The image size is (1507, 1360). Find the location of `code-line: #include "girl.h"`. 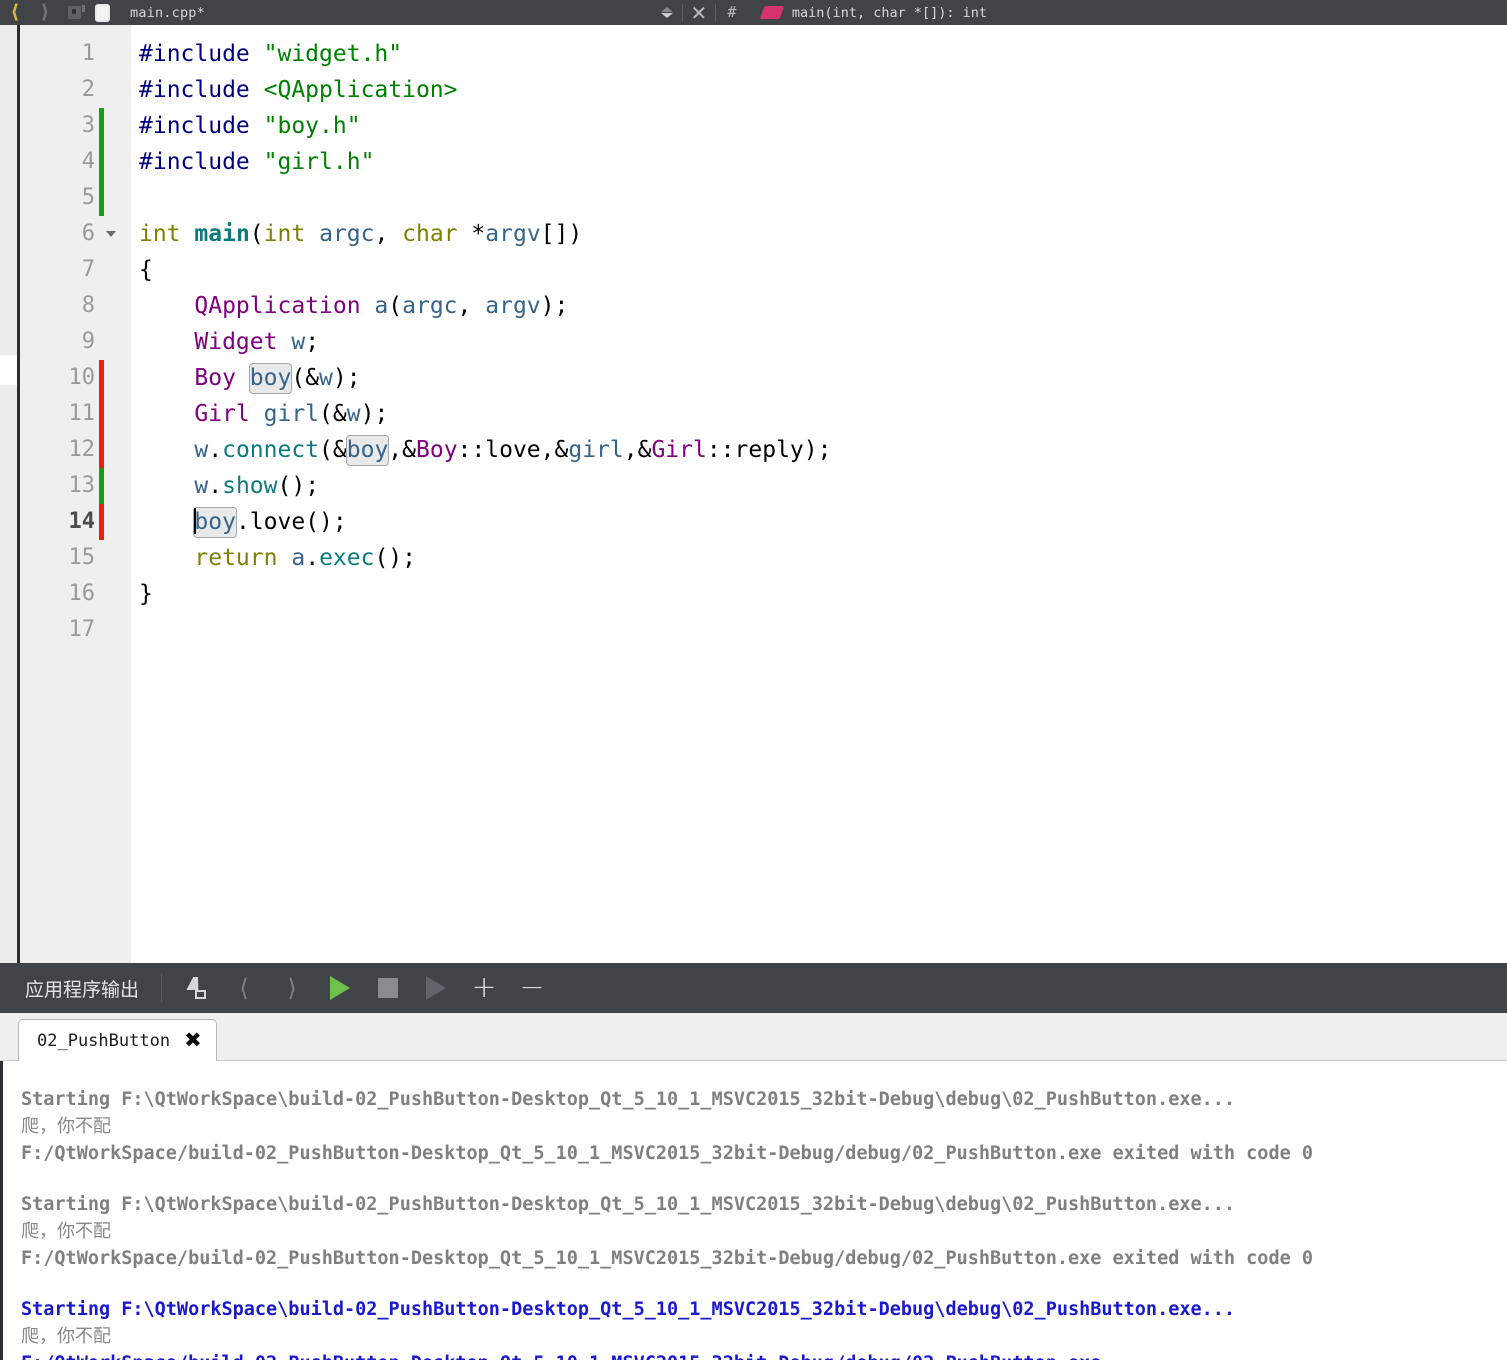

code-line: #include "girl.h" is located at coordinates (819, 162).